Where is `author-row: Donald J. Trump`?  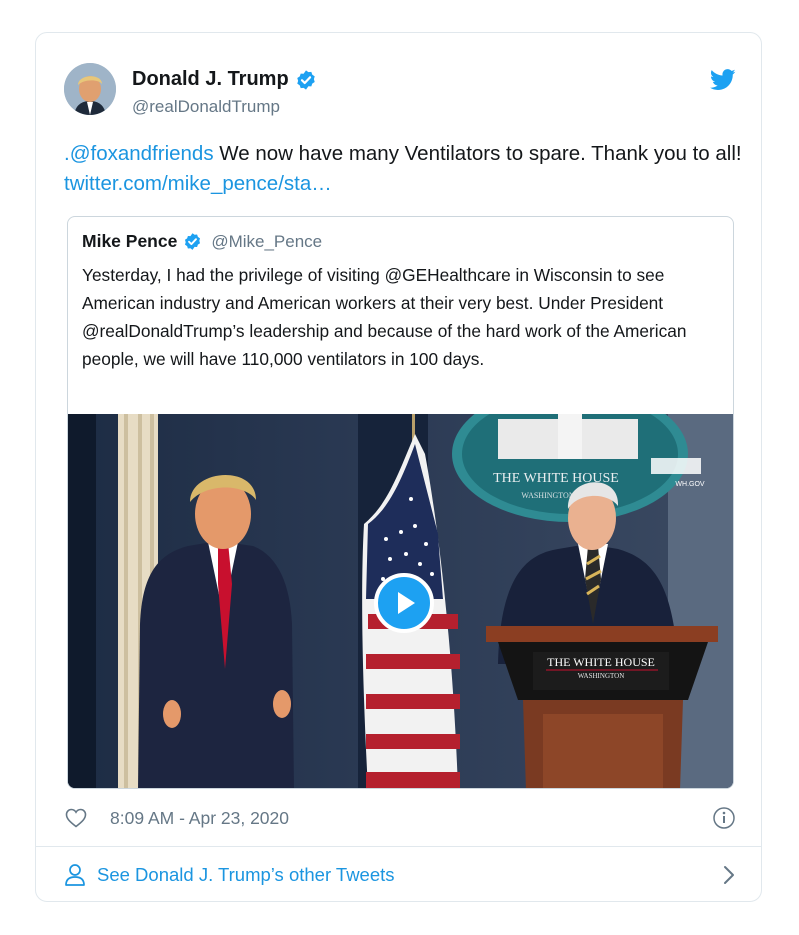 author-row: Donald J. Trump is located at coordinates (224, 79).